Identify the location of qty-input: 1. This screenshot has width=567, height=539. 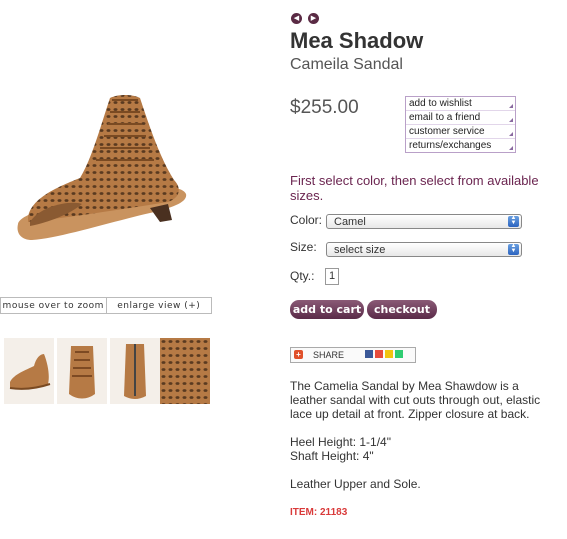
(332, 276).